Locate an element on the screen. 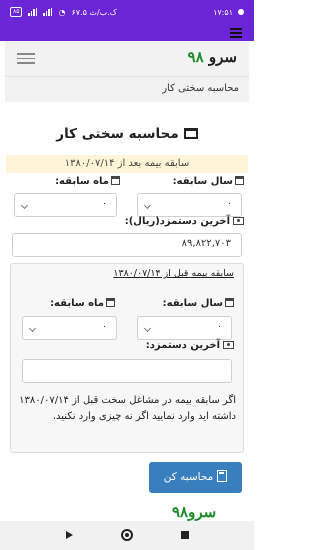 The height and width of the screenshot is (550, 320). before-year-label: سال سابقه: is located at coordinates (198, 303).